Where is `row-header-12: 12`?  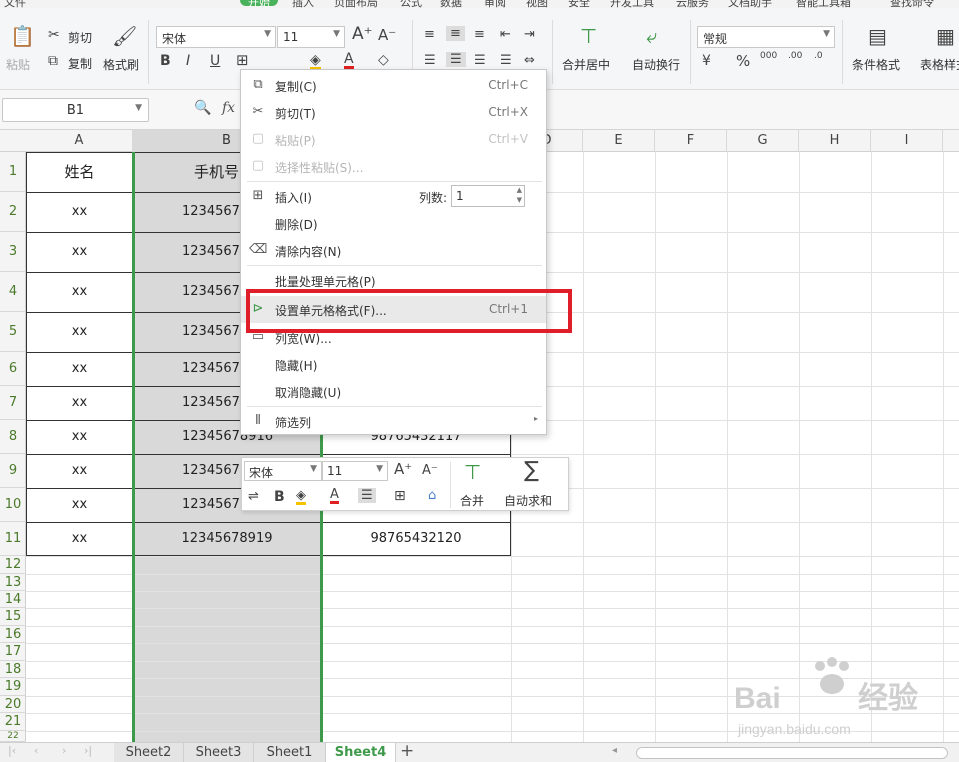
row-header-12: 12 is located at coordinates (13, 565).